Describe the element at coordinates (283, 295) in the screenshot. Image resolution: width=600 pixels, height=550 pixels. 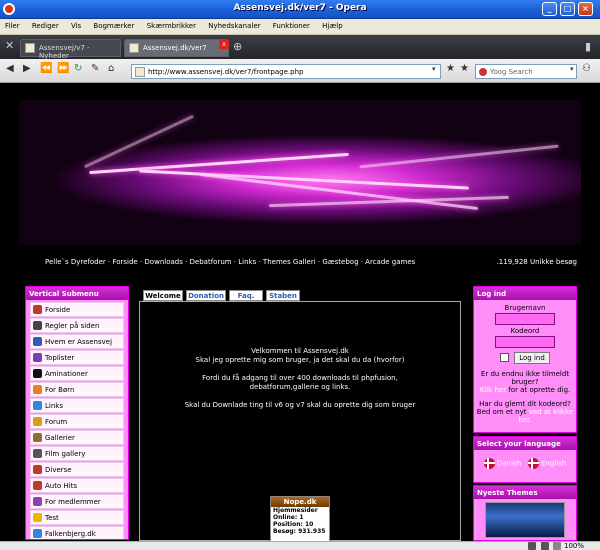
I see `tab-staben: Staben` at that location.